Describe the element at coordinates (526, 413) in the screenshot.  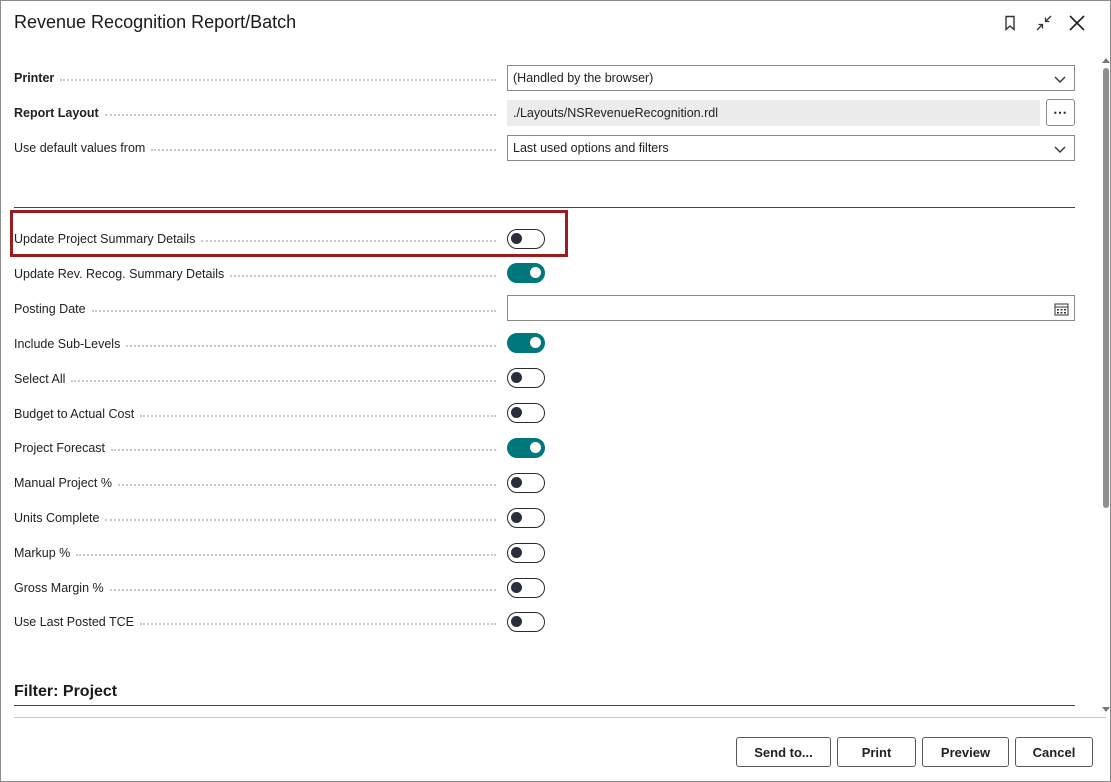
I see `budget-to-actual-cost-toggle` at that location.